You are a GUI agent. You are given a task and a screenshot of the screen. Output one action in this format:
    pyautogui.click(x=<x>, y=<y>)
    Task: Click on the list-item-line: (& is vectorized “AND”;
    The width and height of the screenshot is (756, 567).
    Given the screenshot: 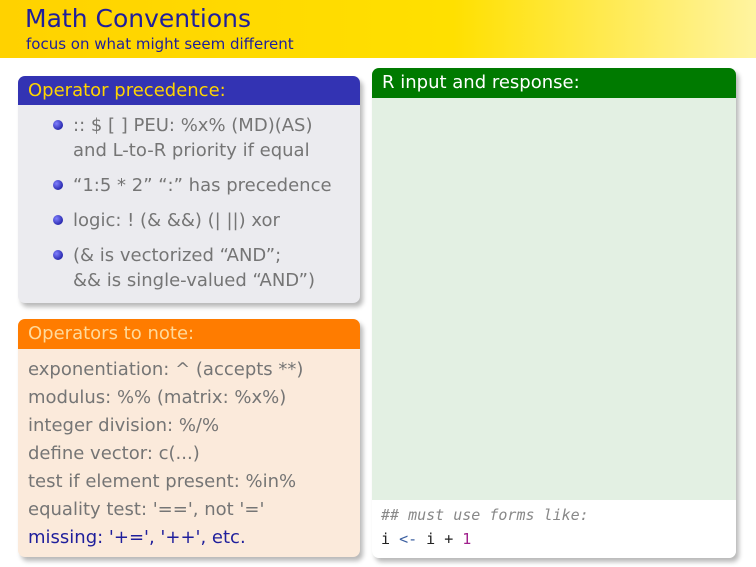 What is the action you would take?
    pyautogui.click(x=177, y=255)
    